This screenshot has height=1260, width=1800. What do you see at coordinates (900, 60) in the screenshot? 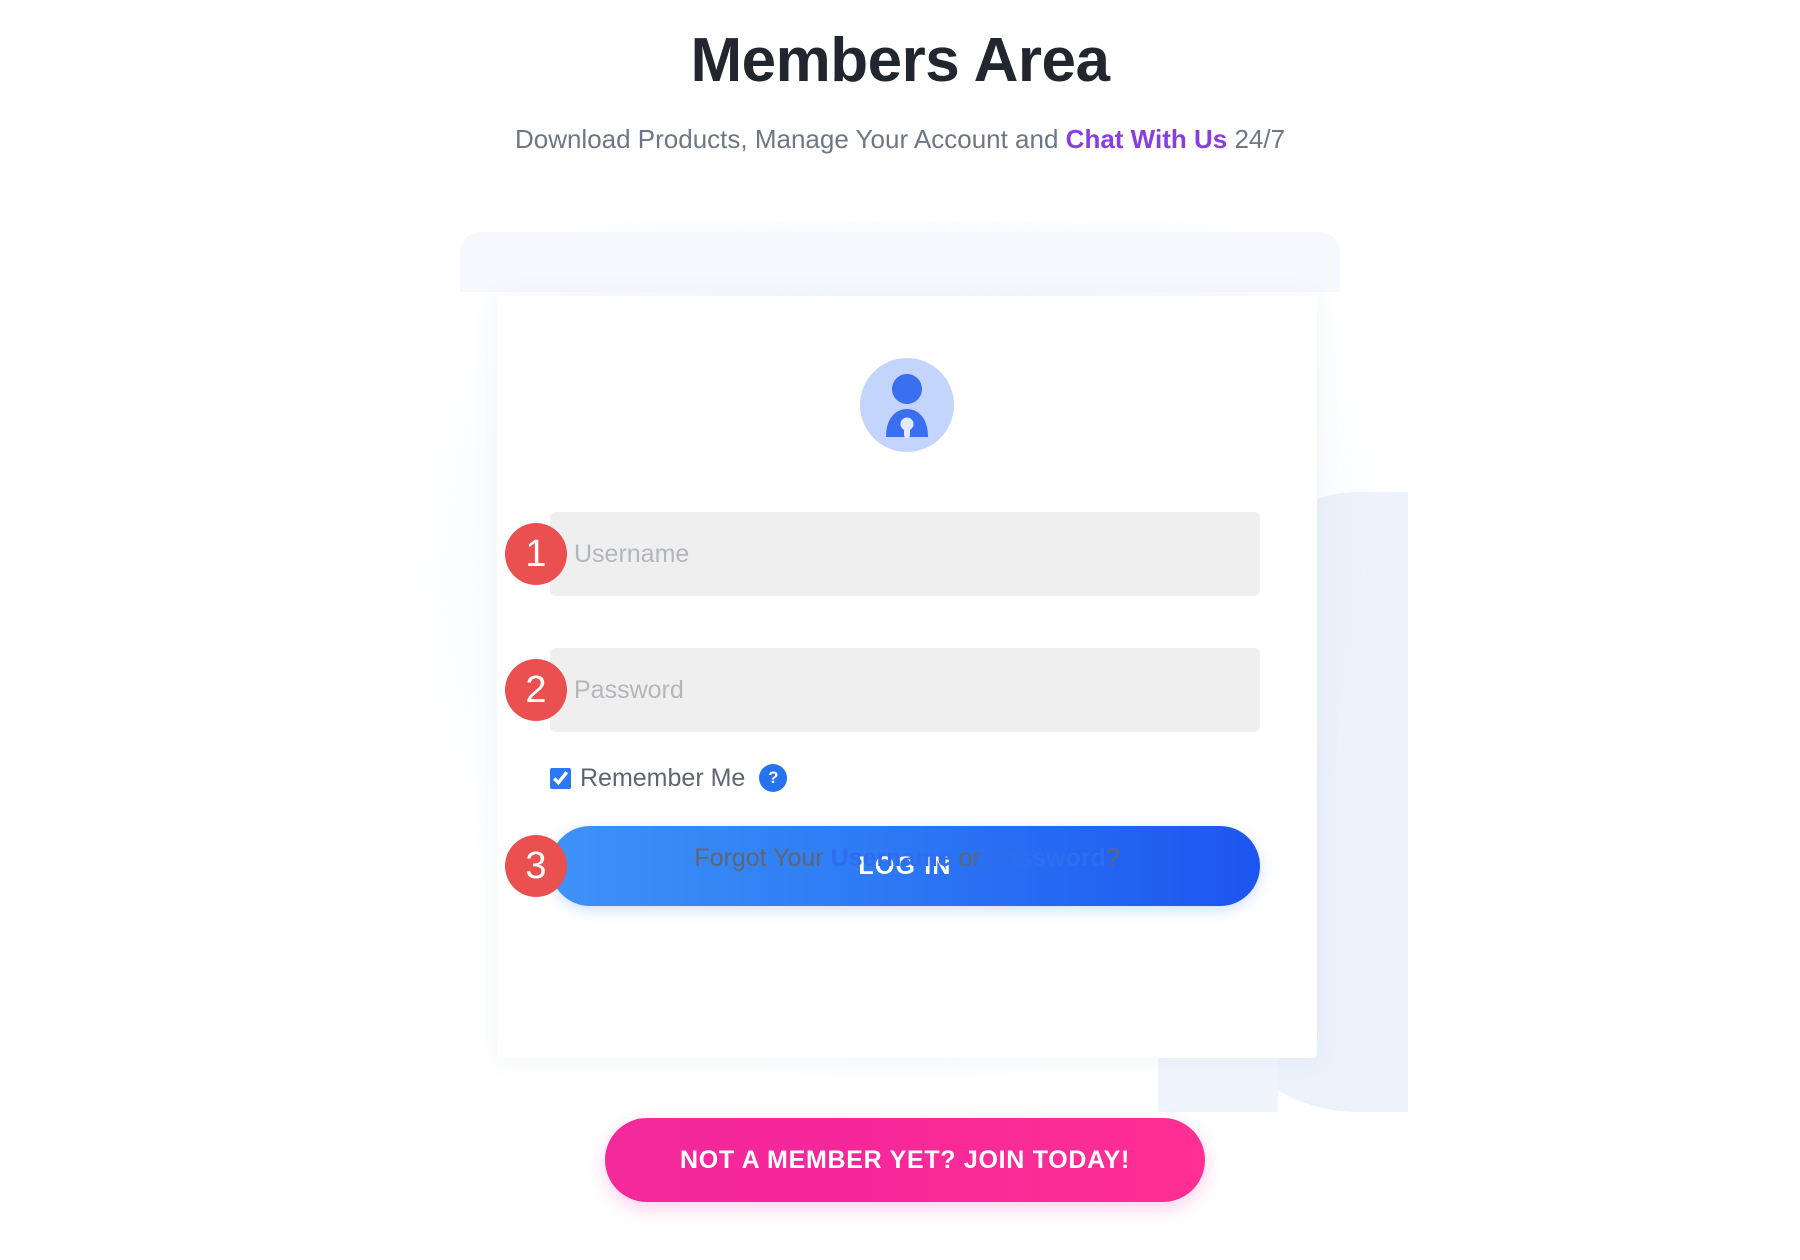
I see `page-title: Members Area` at bounding box center [900, 60].